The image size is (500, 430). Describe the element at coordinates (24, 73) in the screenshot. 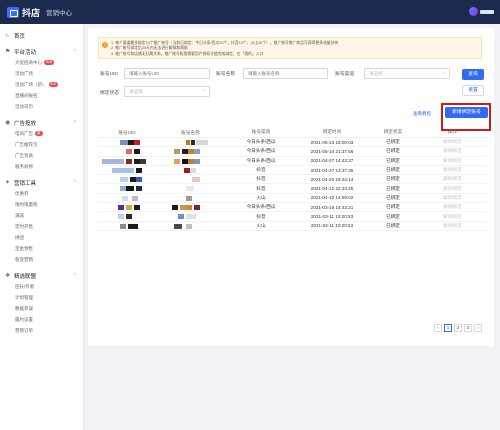

I see `sidebar-item-label: 活动广场` at that location.